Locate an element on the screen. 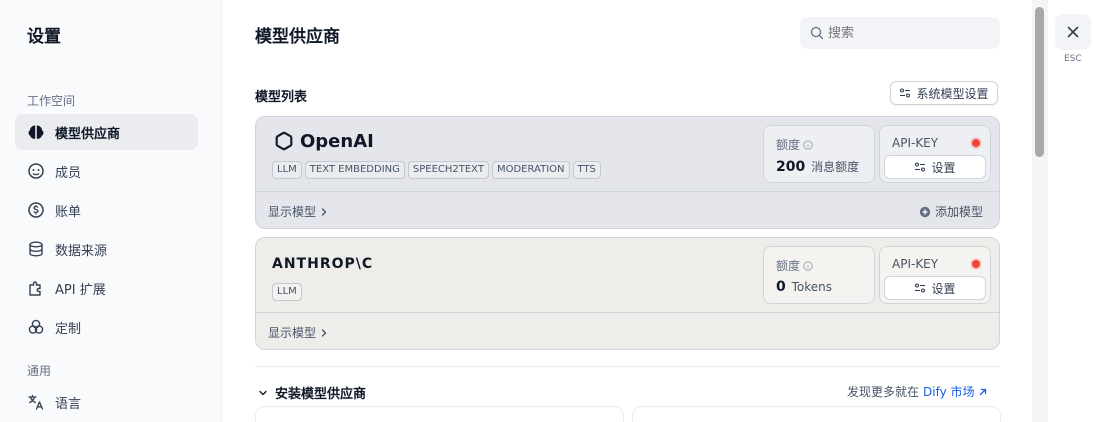 The image size is (1105, 422). add-model-button: 添加模型 is located at coordinates (951, 211).